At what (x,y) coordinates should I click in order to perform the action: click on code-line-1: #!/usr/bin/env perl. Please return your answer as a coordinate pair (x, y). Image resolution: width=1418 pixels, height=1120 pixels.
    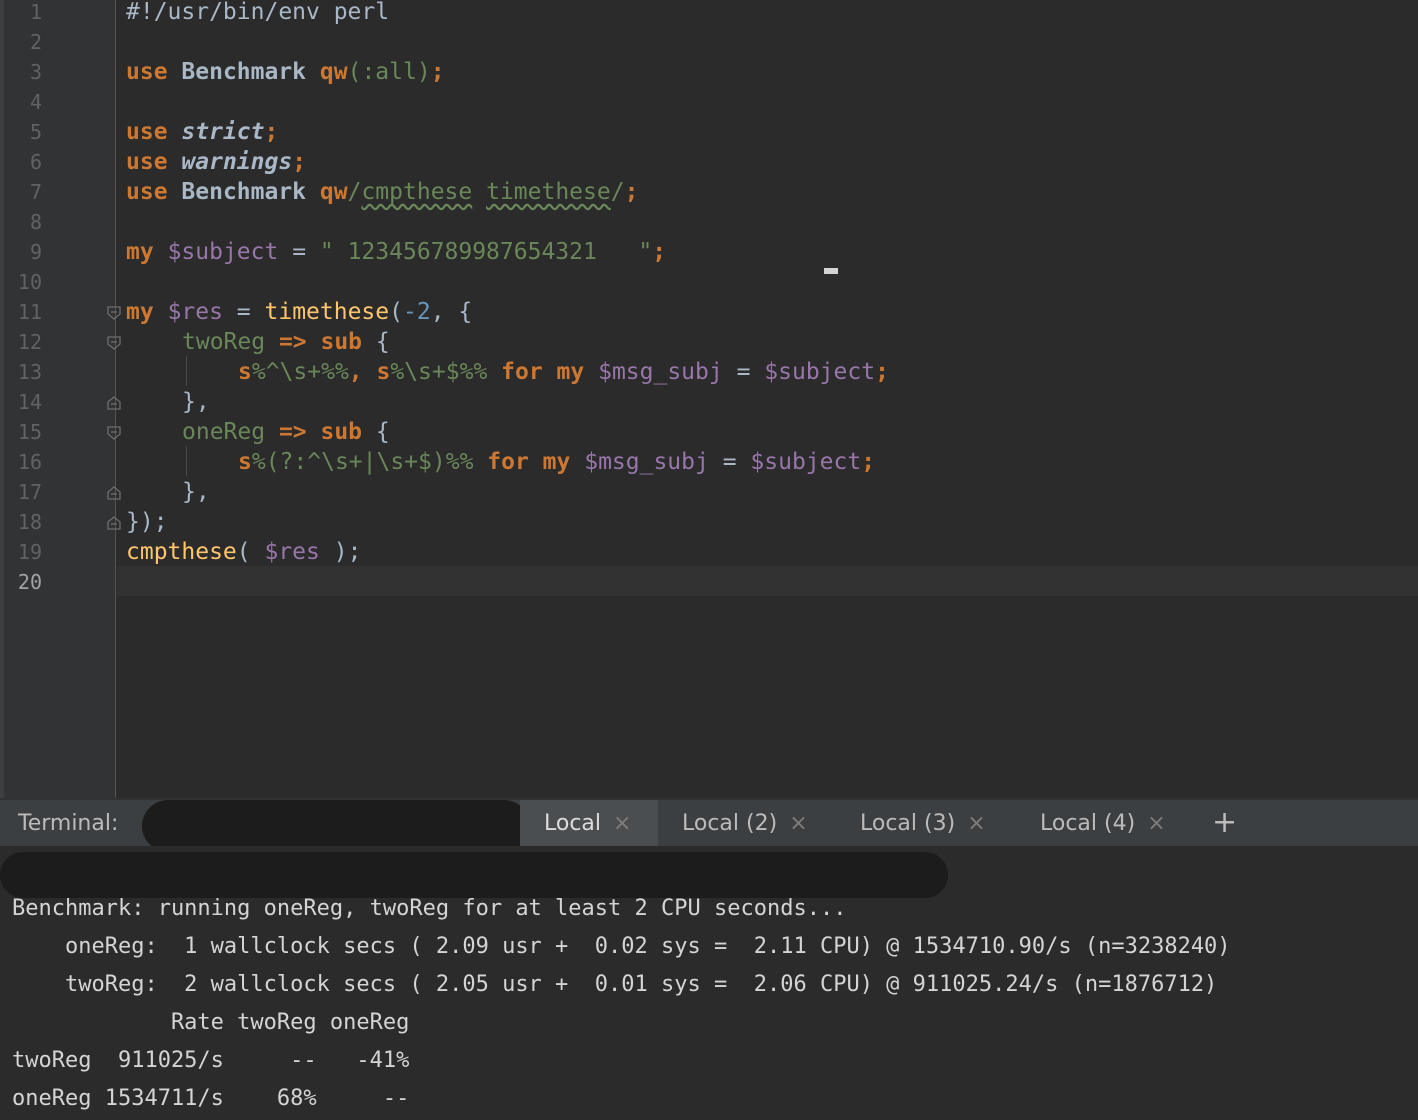
    Looking at the image, I should click on (257, 13).